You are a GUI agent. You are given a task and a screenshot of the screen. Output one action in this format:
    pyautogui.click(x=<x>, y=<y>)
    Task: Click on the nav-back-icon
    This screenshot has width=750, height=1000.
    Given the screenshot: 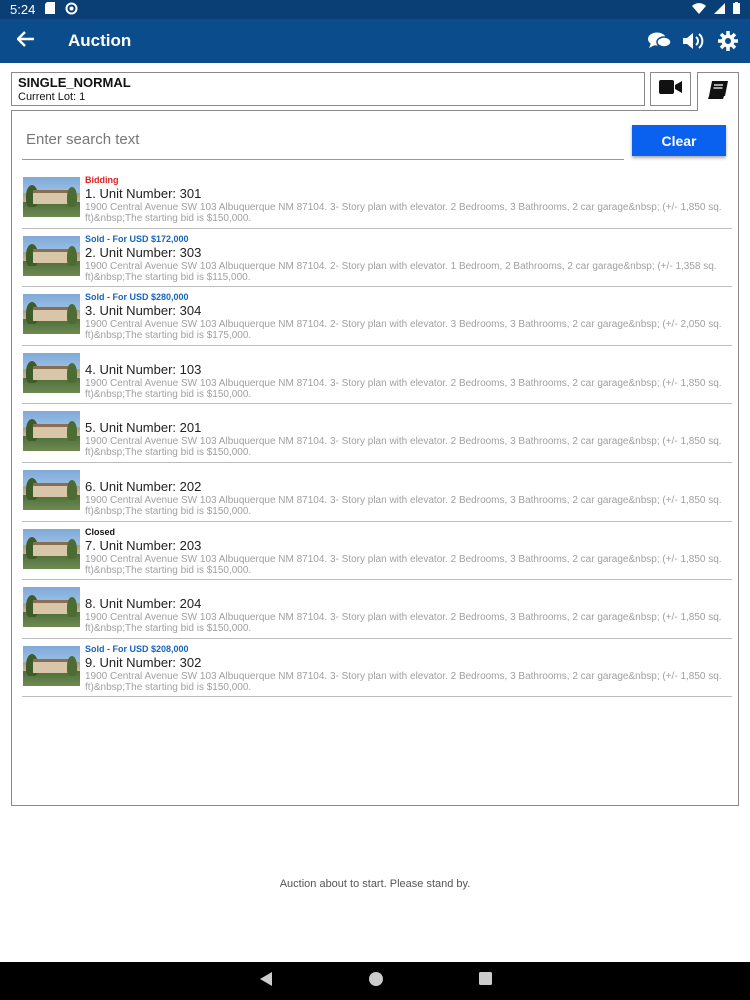 What is the action you would take?
    pyautogui.click(x=266, y=981)
    